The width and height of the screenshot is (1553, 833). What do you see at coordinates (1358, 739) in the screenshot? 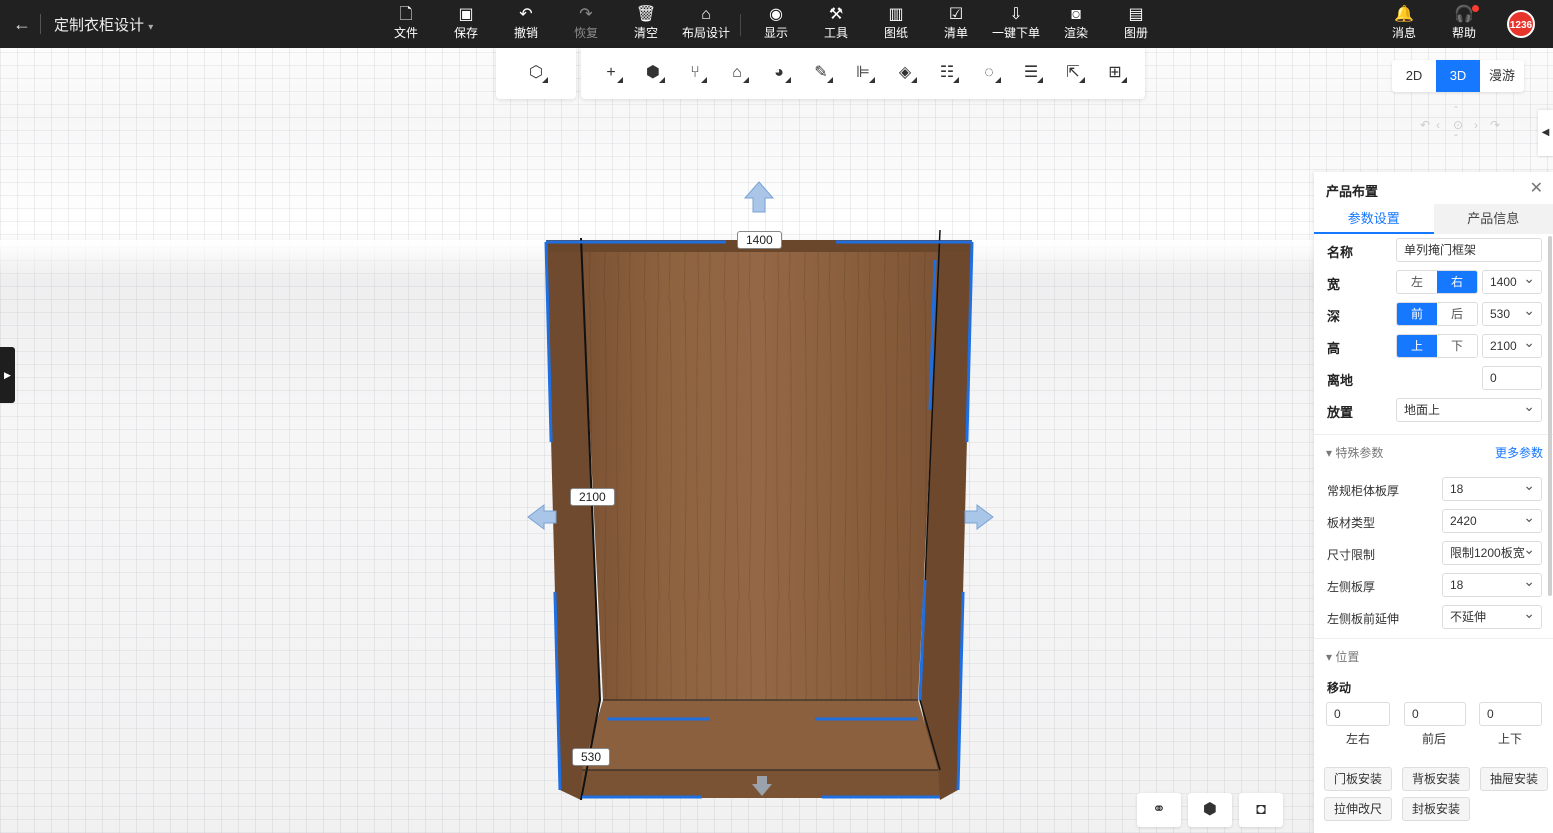
I see `move-x-label: 左右` at bounding box center [1358, 739].